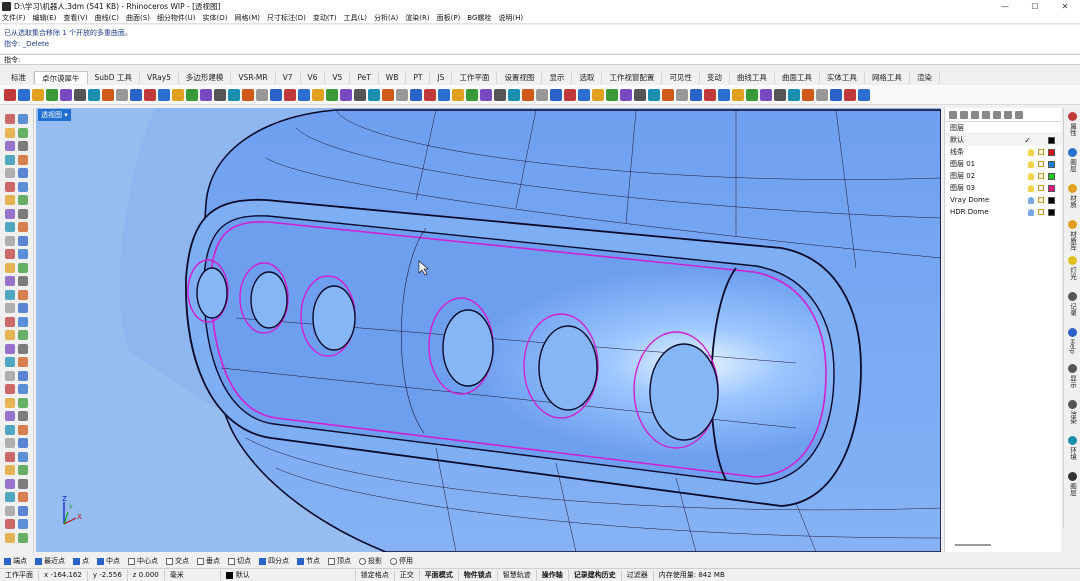 This screenshot has height=581, width=1080. What do you see at coordinates (1019, 114) in the screenshot?
I see `tools-icon` at bounding box center [1019, 114].